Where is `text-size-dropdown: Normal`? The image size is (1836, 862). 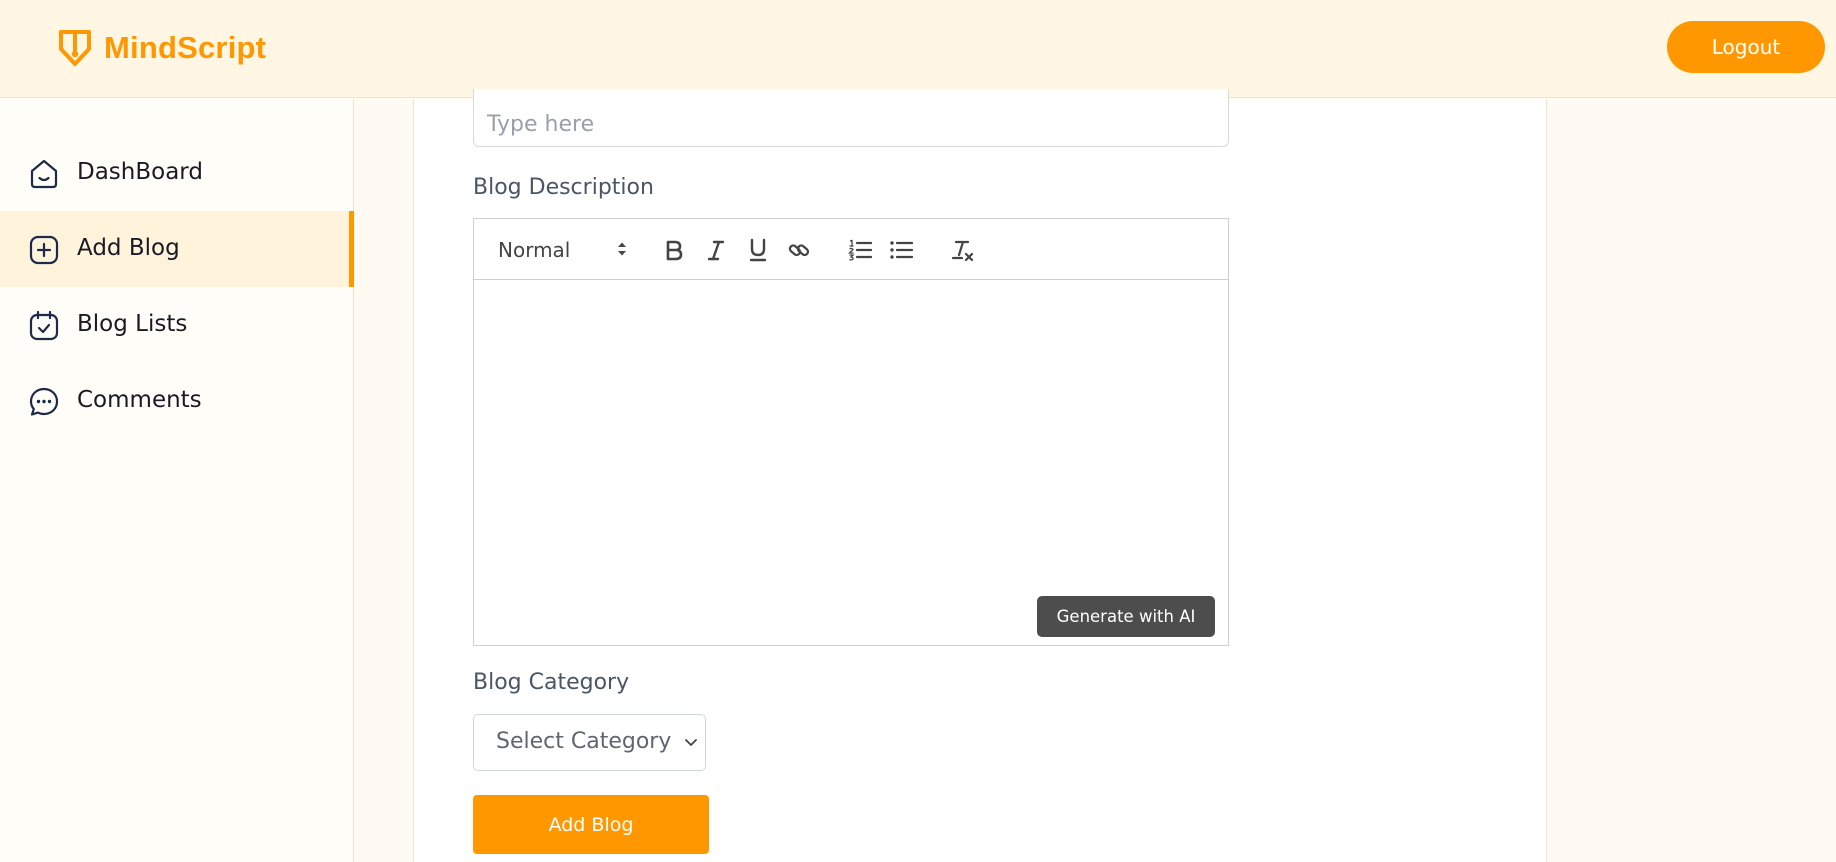 text-size-dropdown: Normal is located at coordinates (563, 250).